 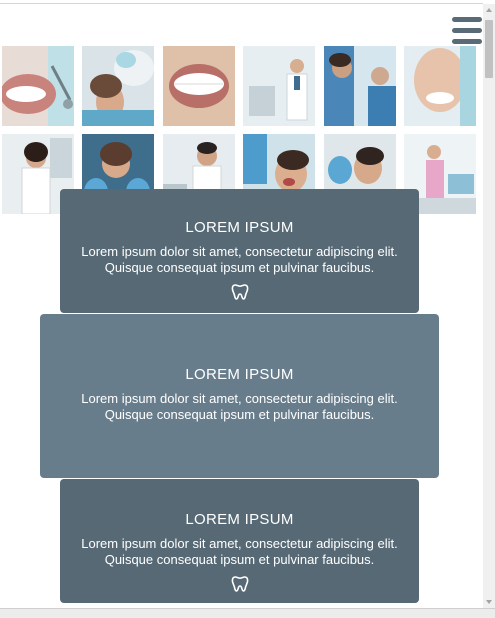 I want to click on scroll-down-arrow-icon, so click(x=489, y=602).